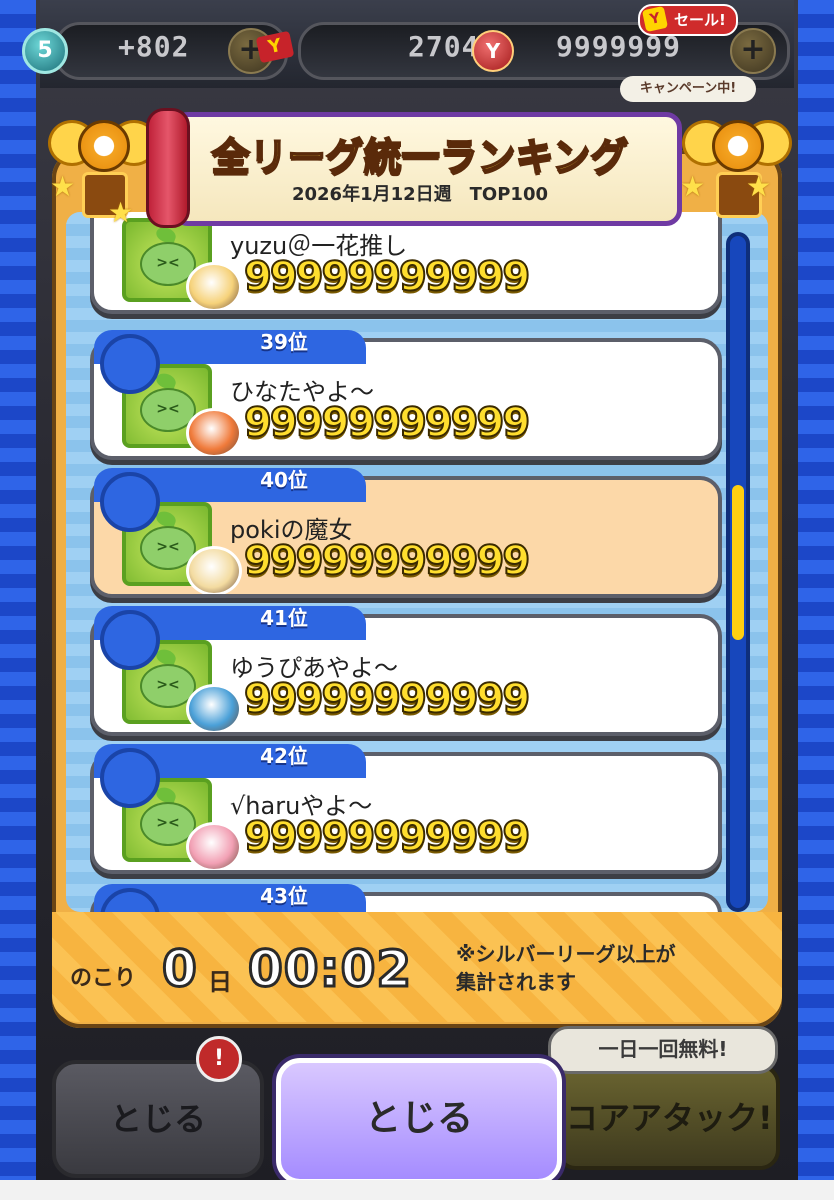 Image resolution: width=834 pixels, height=1200 pixels. I want to click on free-once-daily-bubble: 一日一回無料!, so click(663, 1050).